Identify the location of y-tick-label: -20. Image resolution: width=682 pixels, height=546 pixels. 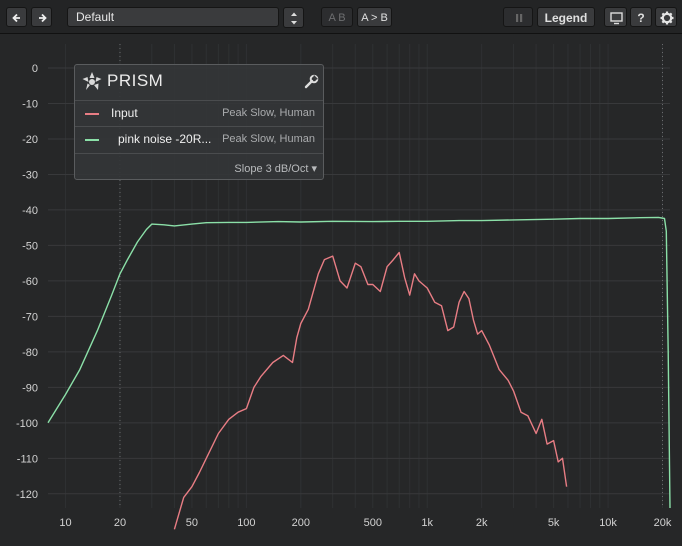
(30, 140).